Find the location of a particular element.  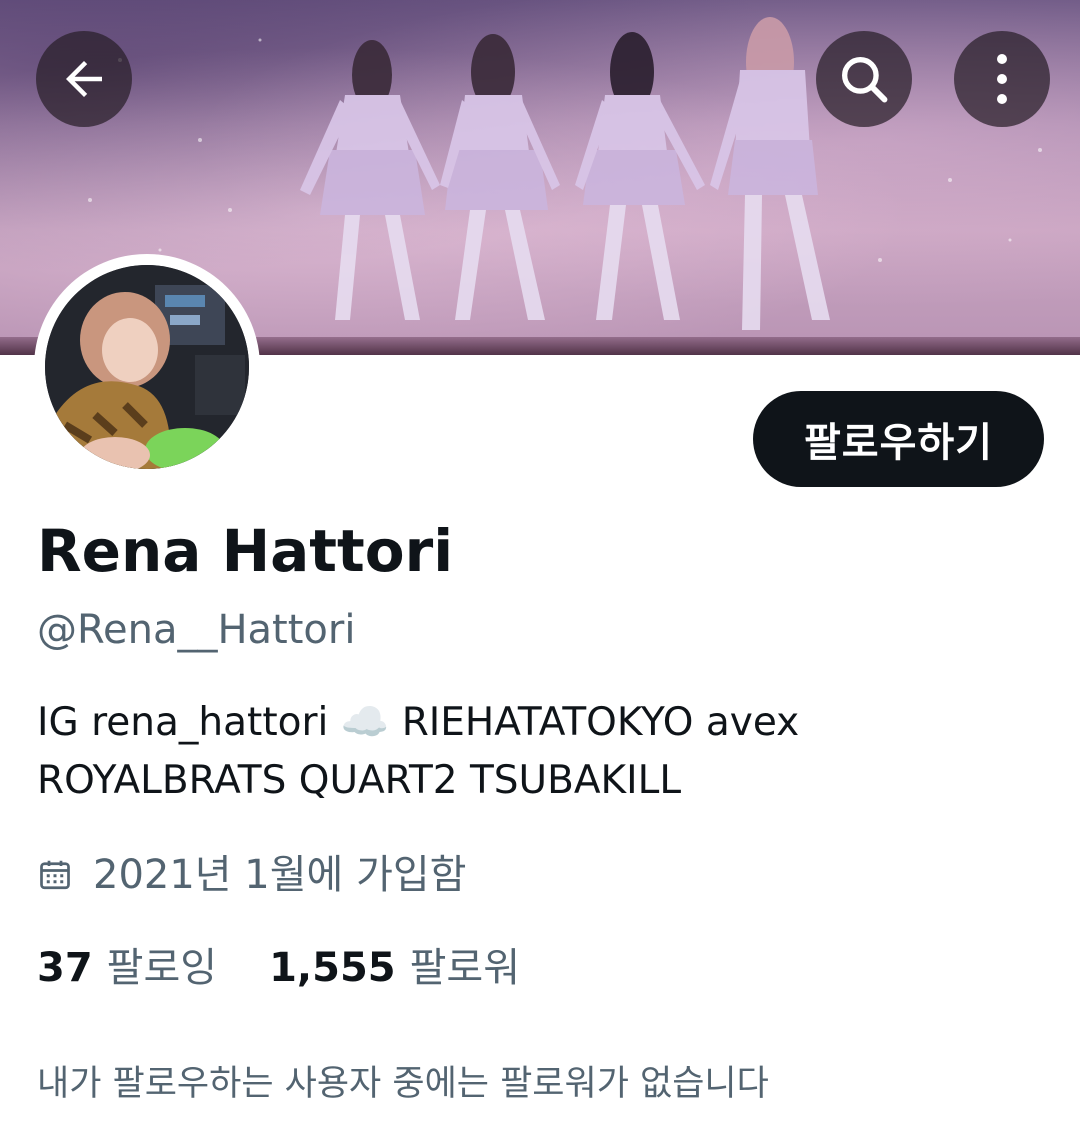

profile-name: Rena Hattori is located at coordinates (245, 551).